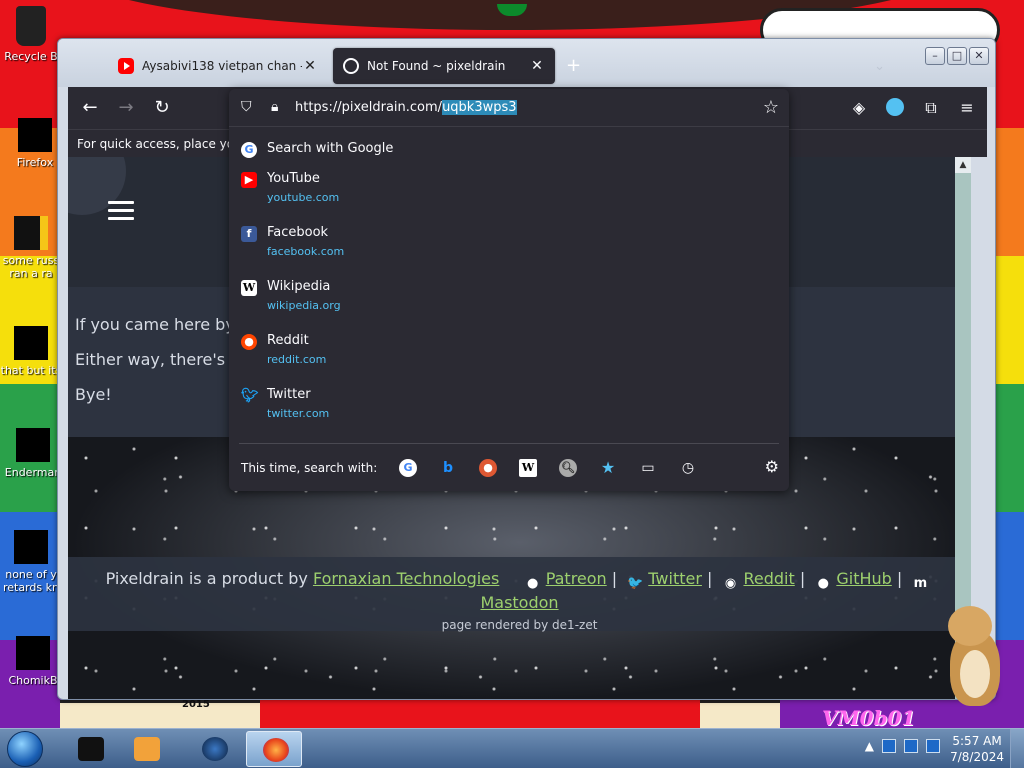 This screenshot has height=768, width=1024. What do you see at coordinates (408, 468) in the screenshot?
I see `google-engine-icon: G` at bounding box center [408, 468].